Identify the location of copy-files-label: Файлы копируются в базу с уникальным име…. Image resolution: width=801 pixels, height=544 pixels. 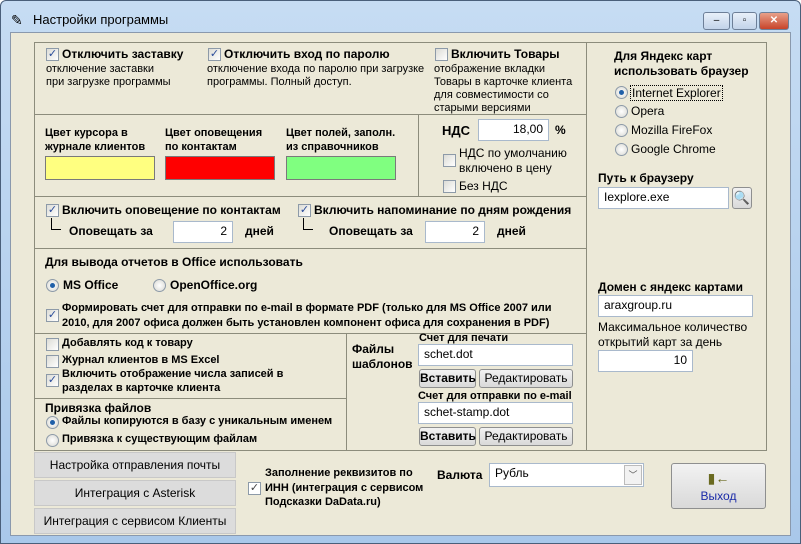
(197, 421).